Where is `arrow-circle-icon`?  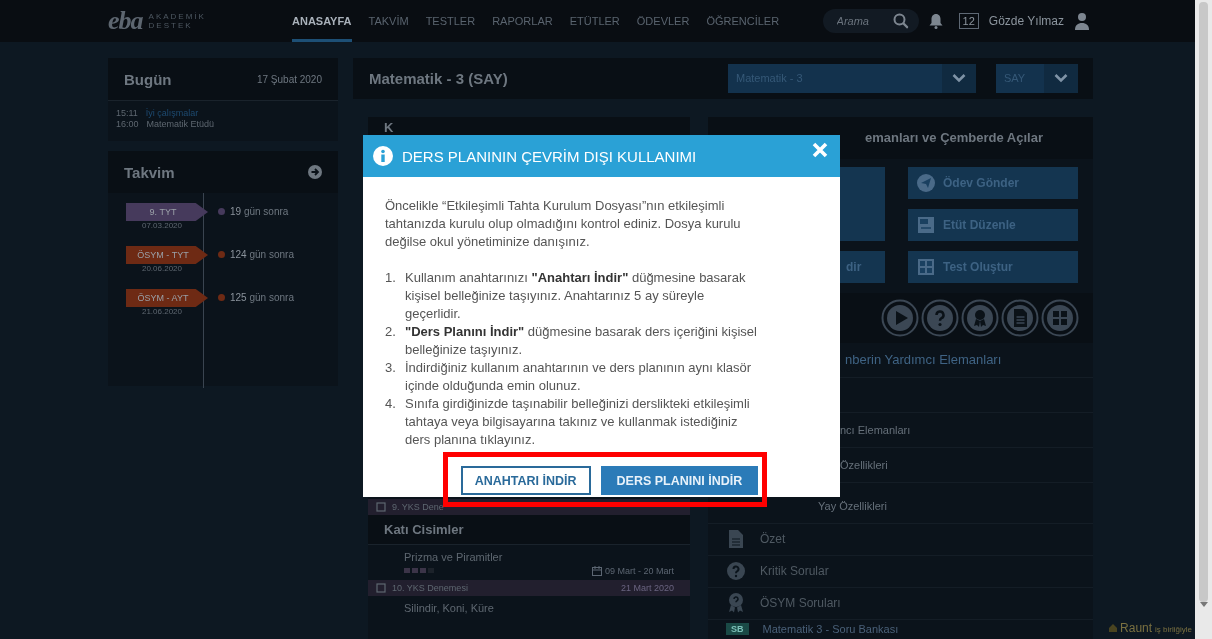
arrow-circle-icon is located at coordinates (315, 172).